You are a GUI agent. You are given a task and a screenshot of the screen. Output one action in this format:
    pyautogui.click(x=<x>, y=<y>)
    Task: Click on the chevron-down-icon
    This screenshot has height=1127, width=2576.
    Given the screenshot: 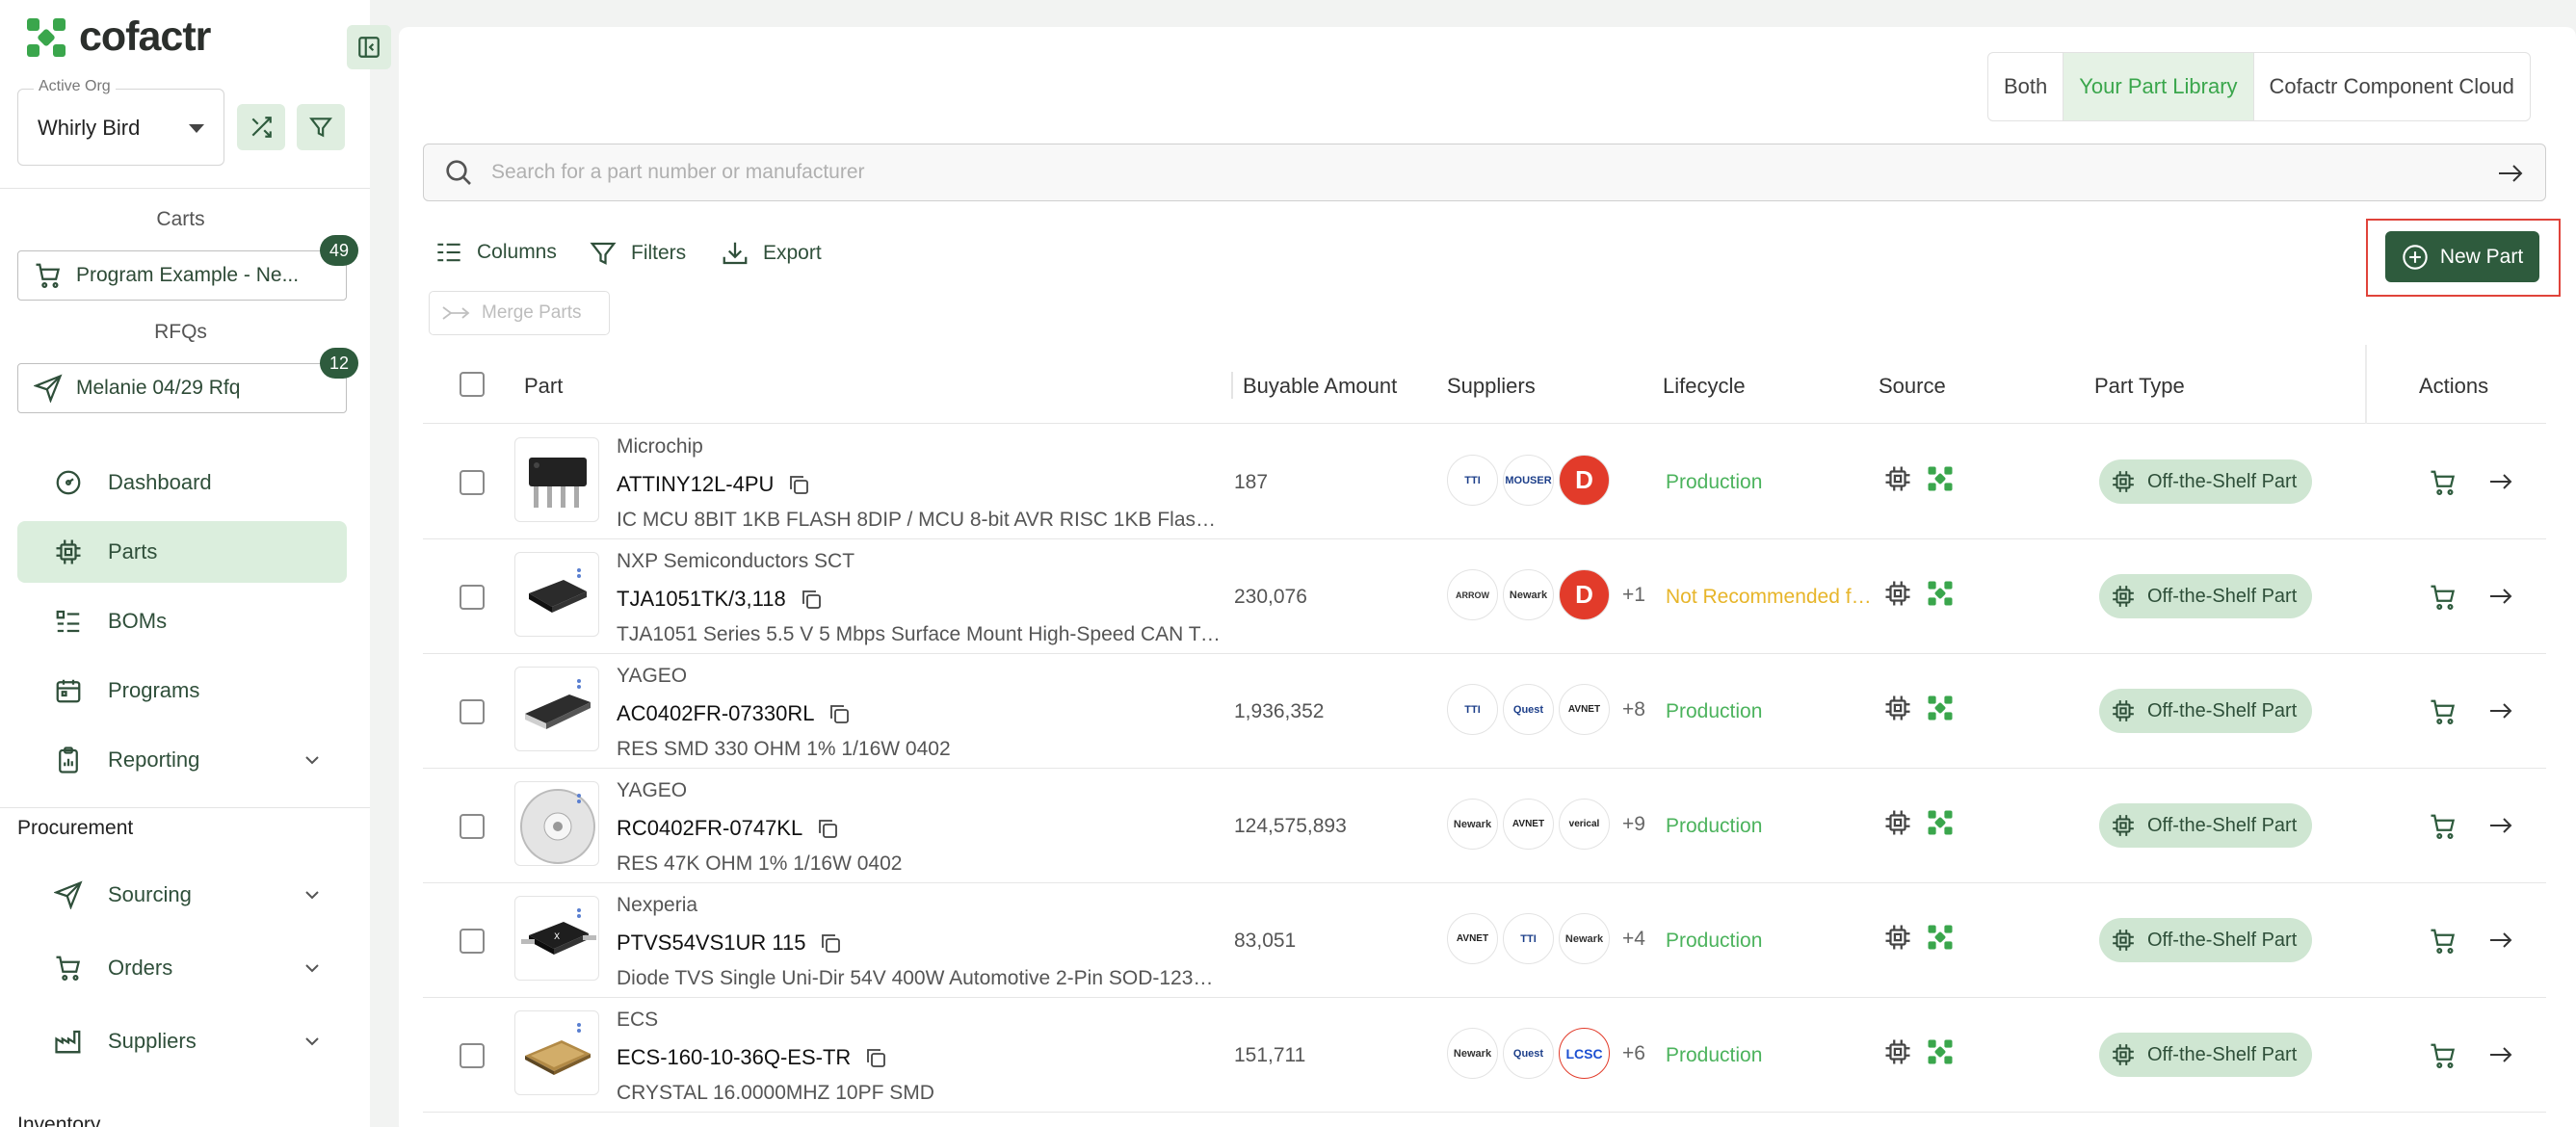 What is the action you would take?
    pyautogui.click(x=312, y=895)
    